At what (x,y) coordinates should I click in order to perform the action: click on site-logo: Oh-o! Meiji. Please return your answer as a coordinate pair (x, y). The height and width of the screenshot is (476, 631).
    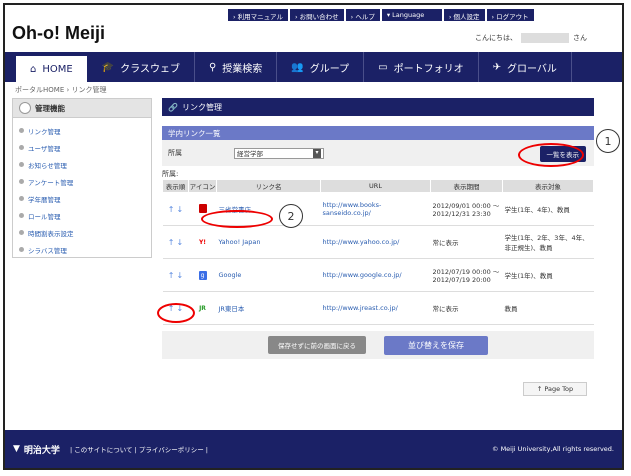
    Looking at the image, I should click on (58, 33).